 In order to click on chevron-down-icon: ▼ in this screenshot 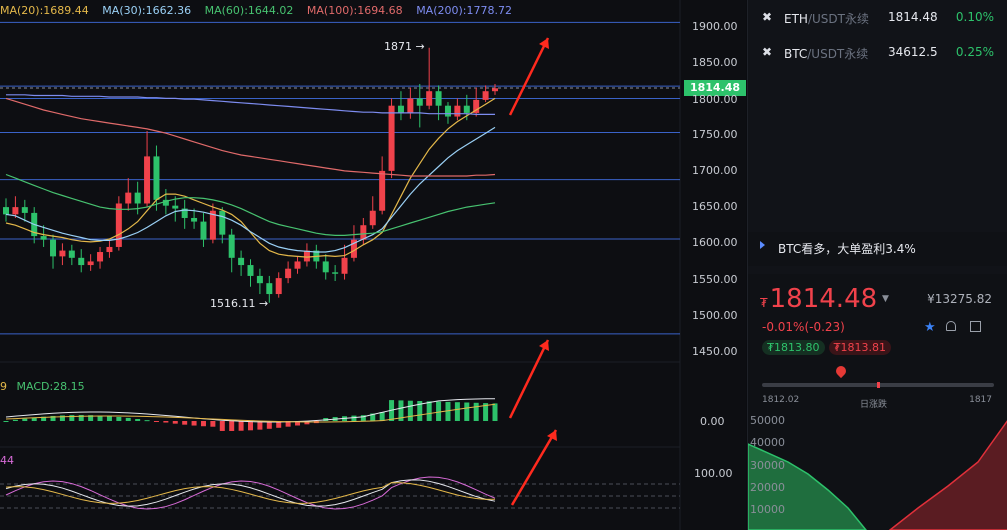, I will do `click(885, 299)`.